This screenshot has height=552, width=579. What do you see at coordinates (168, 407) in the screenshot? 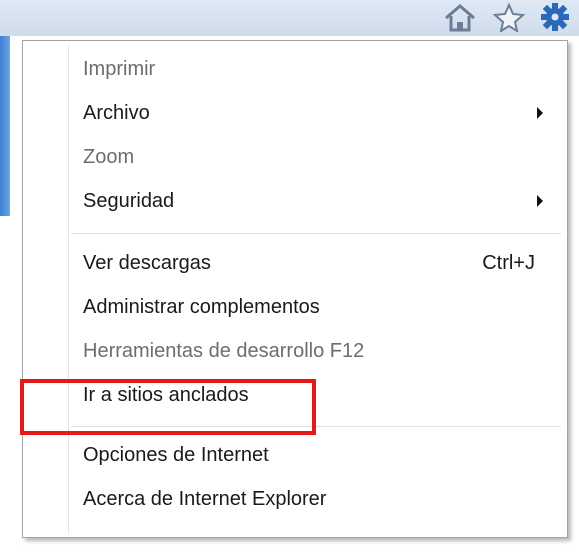
I see `highlight-annotation-box` at bounding box center [168, 407].